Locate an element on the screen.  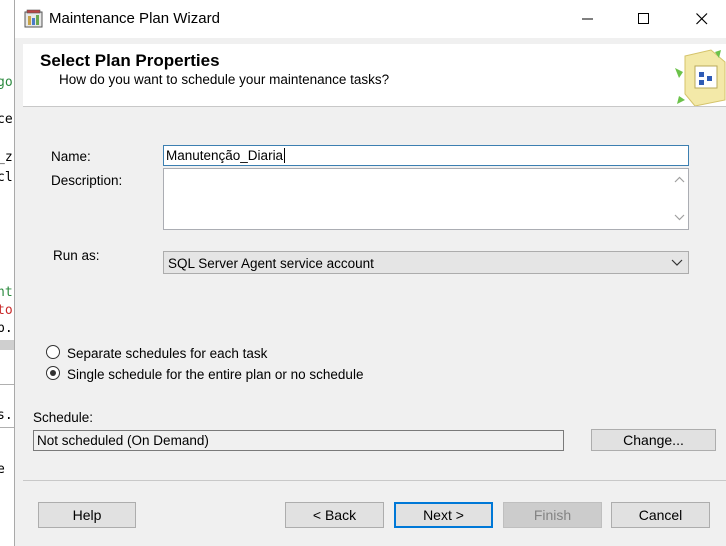
bg-scrollbar is located at coordinates (7, 345).